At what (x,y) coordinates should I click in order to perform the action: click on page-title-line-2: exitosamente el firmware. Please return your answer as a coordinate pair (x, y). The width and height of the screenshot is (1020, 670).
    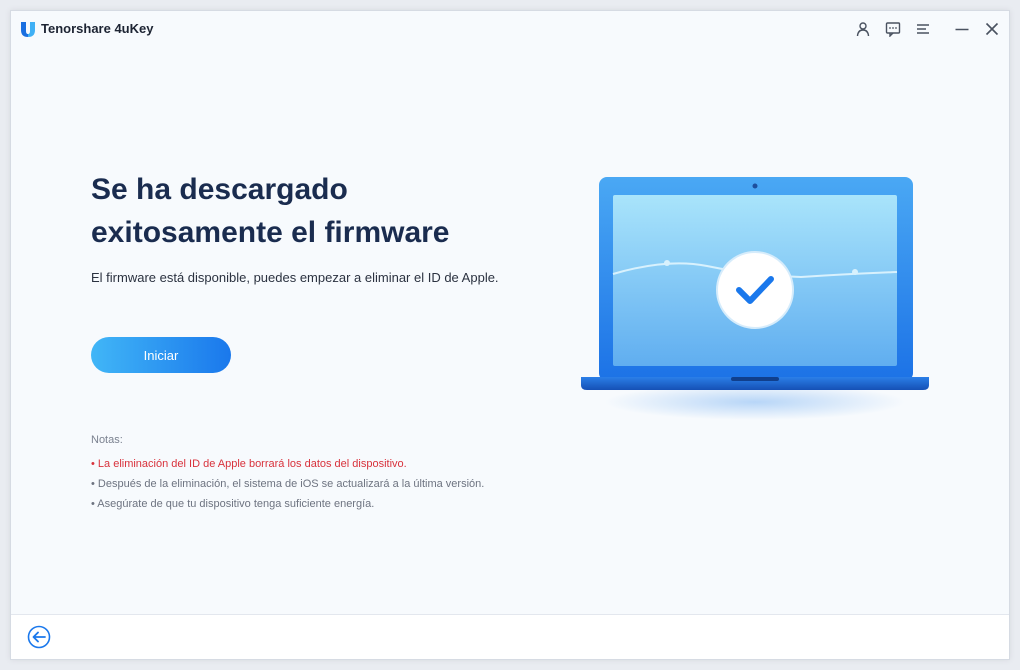
    Looking at the image, I should click on (270, 232).